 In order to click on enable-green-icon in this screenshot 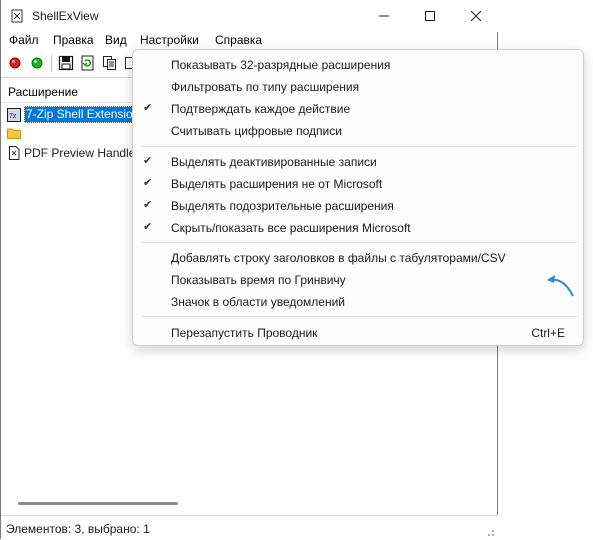, I will do `click(37, 63)`.